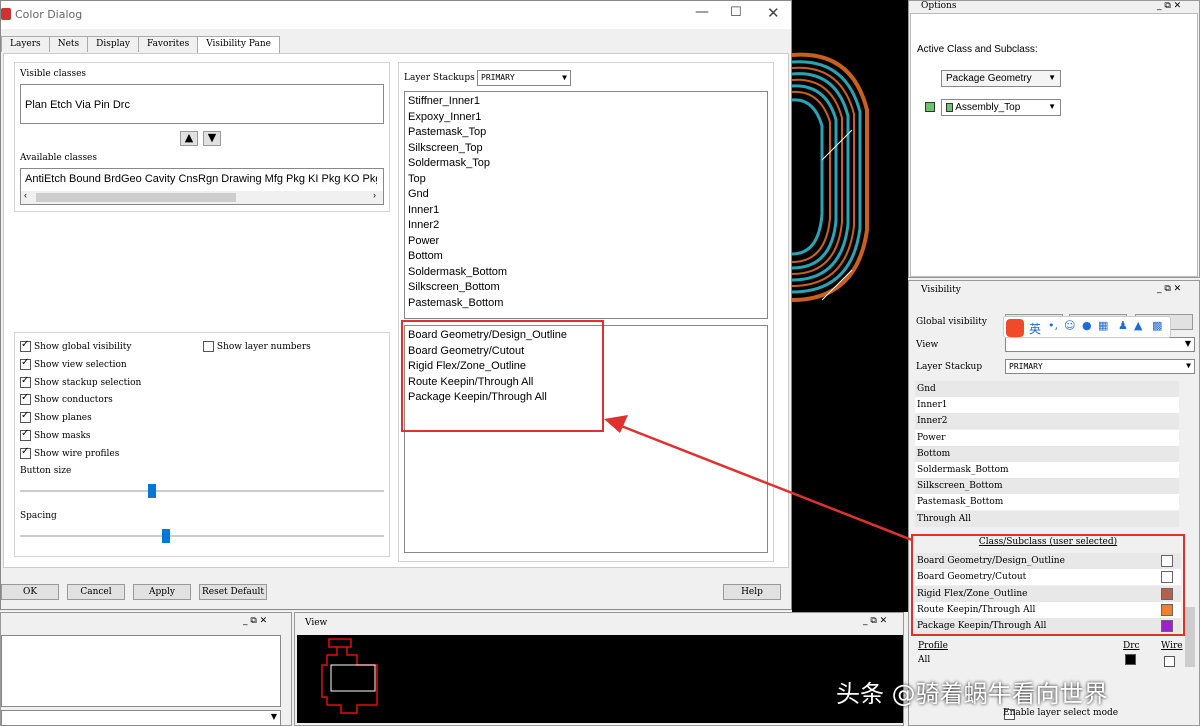 This screenshot has height=726, width=1200. Describe the element at coordinates (850, 306) in the screenshot. I see `pcb-canvas` at that location.